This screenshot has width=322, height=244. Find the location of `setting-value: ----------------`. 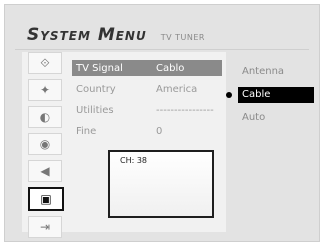

setting-value: ---------------- is located at coordinates (185, 110).